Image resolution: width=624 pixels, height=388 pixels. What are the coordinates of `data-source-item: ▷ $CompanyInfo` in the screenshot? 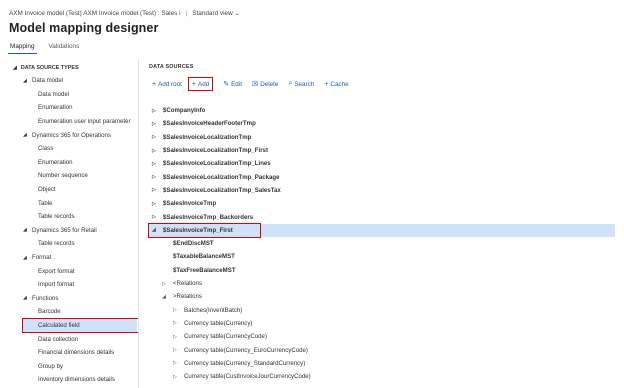 It's located at (178, 110).